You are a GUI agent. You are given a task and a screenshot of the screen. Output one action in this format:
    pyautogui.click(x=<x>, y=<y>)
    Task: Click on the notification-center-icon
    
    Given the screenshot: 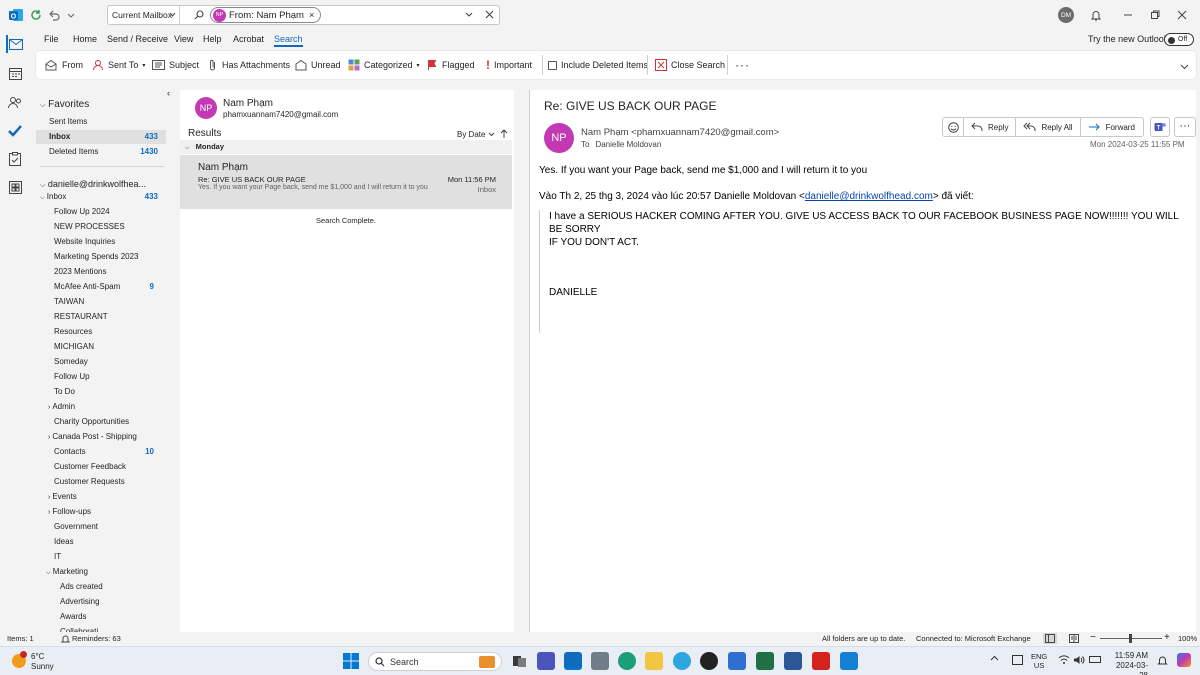 What is the action you would take?
    pyautogui.click(x=1162, y=660)
    